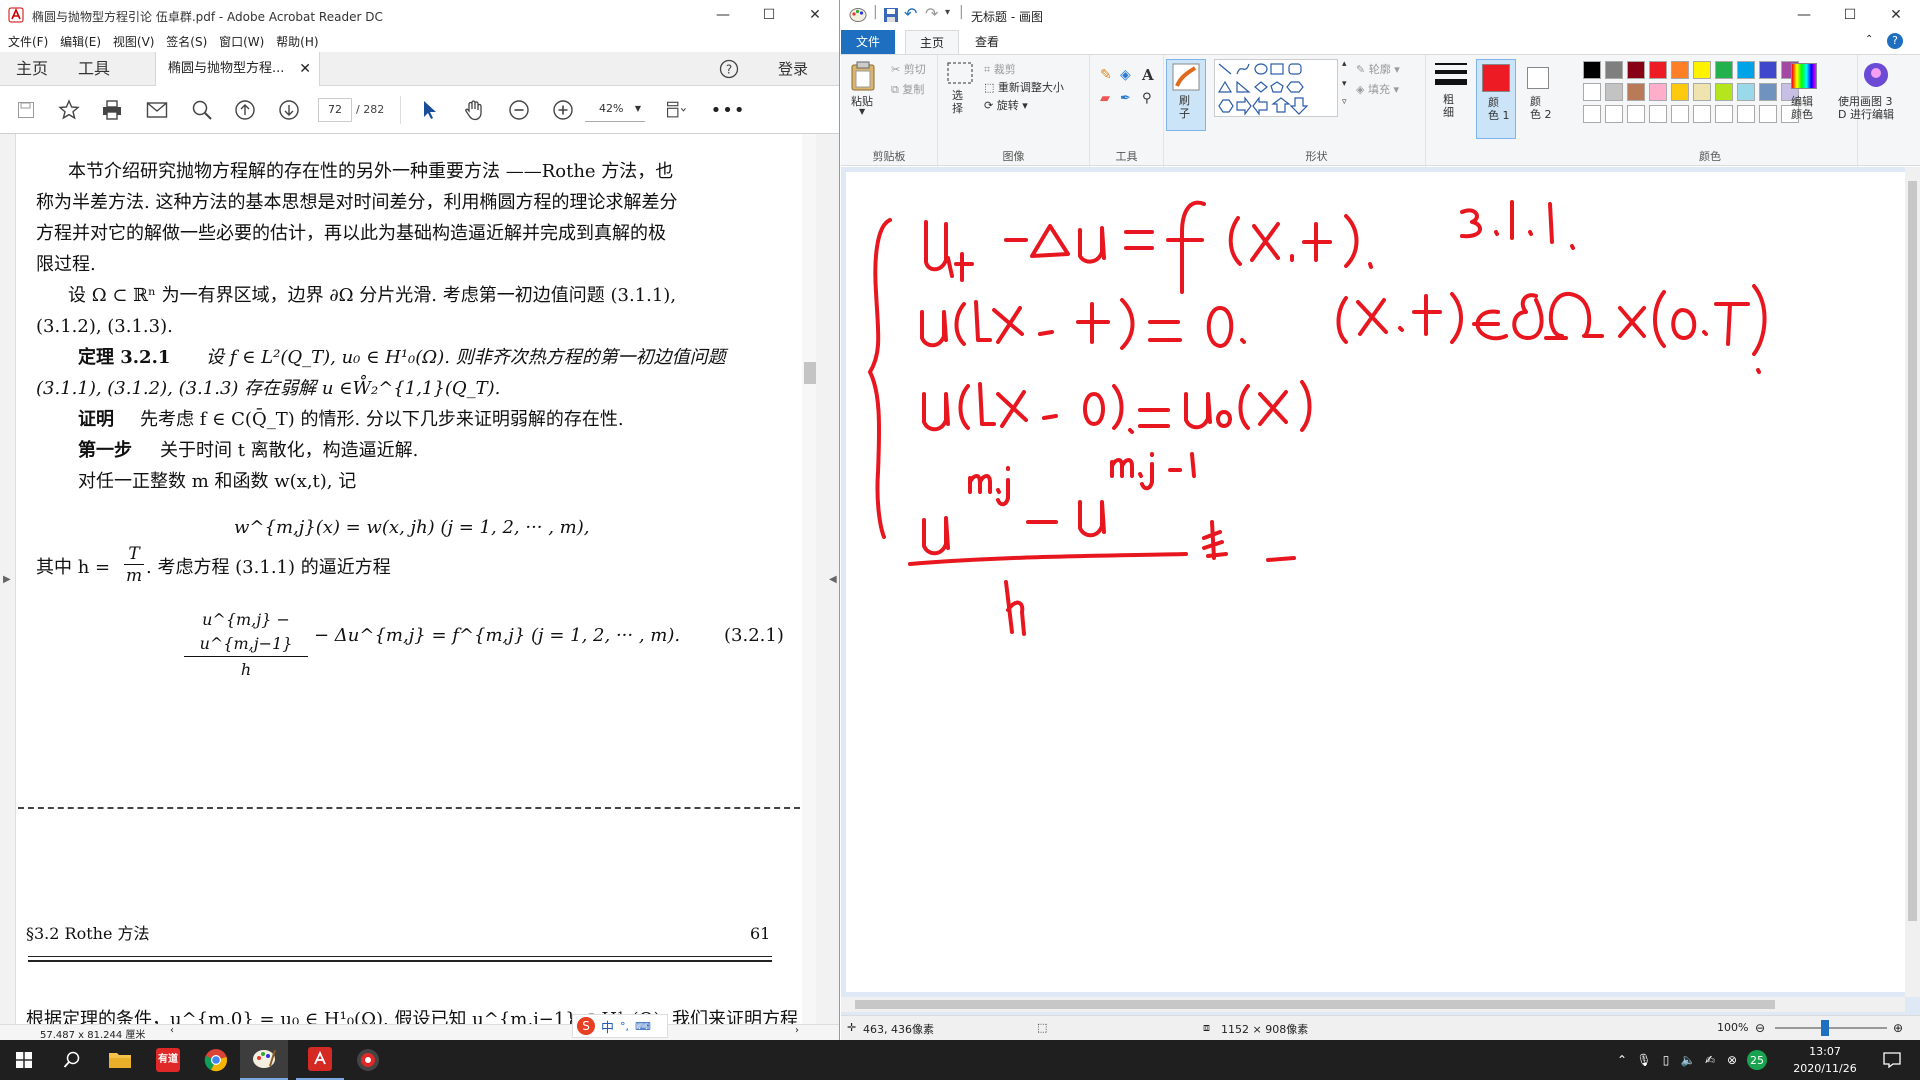 The width and height of the screenshot is (1920, 1080). Describe the element at coordinates (677, 110) in the screenshot. I see `page-display-icon` at that location.